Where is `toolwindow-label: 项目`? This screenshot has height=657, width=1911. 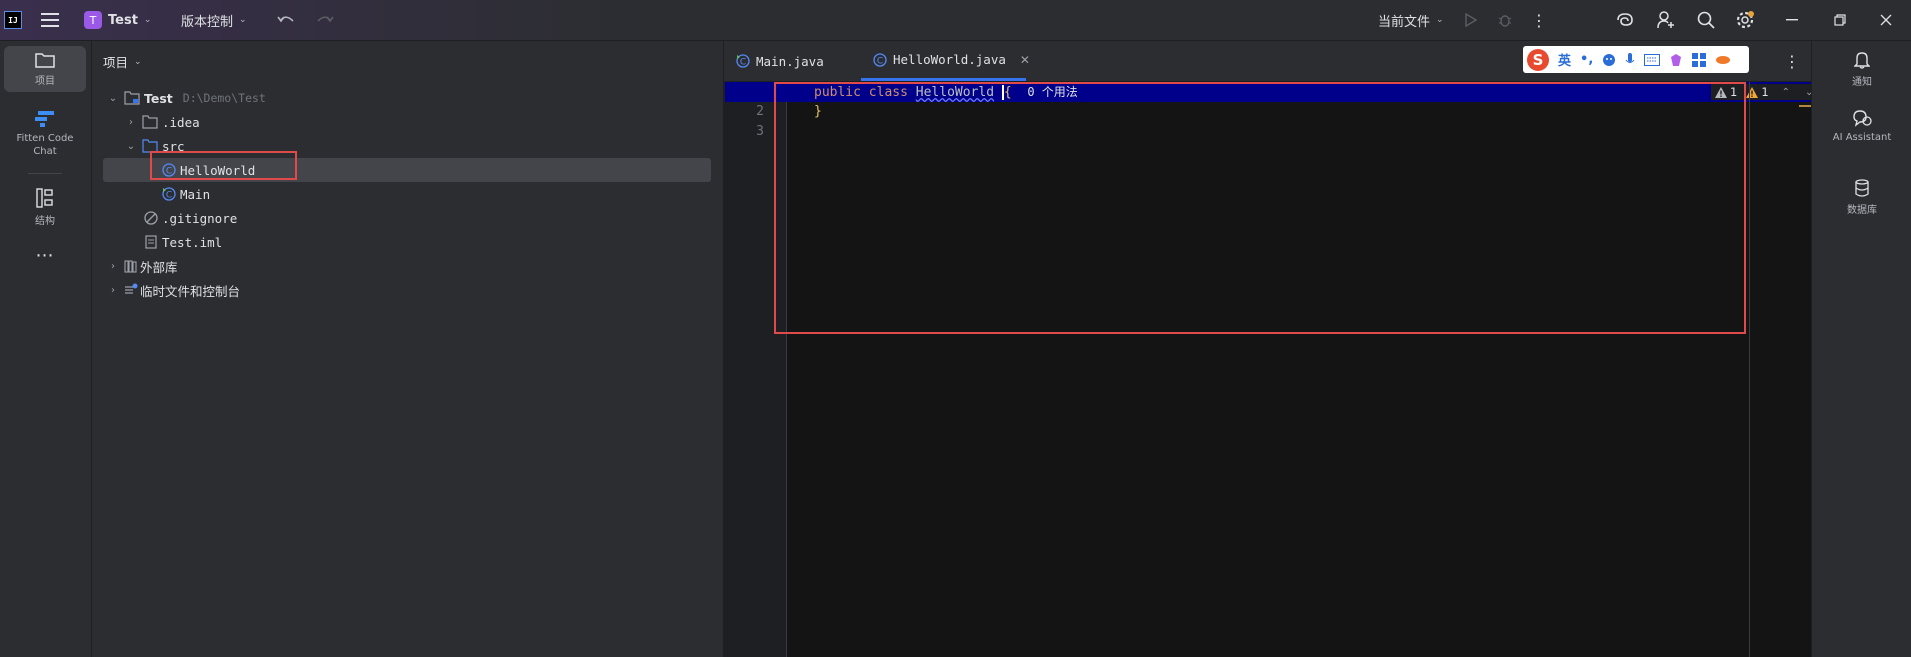 toolwindow-label: 项目 is located at coordinates (45, 81).